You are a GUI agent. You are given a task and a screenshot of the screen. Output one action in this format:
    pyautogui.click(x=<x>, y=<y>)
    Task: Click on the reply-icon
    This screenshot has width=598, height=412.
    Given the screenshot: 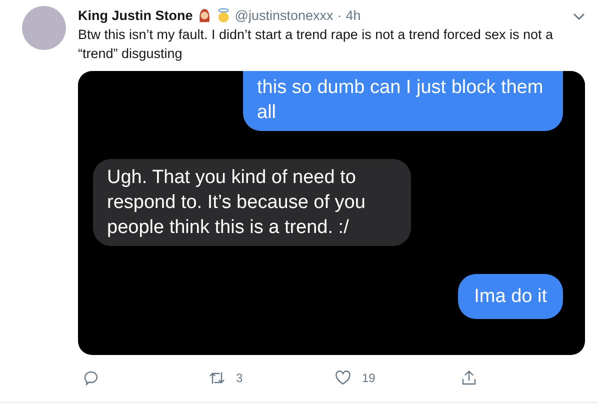 What is the action you would take?
    pyautogui.click(x=91, y=378)
    